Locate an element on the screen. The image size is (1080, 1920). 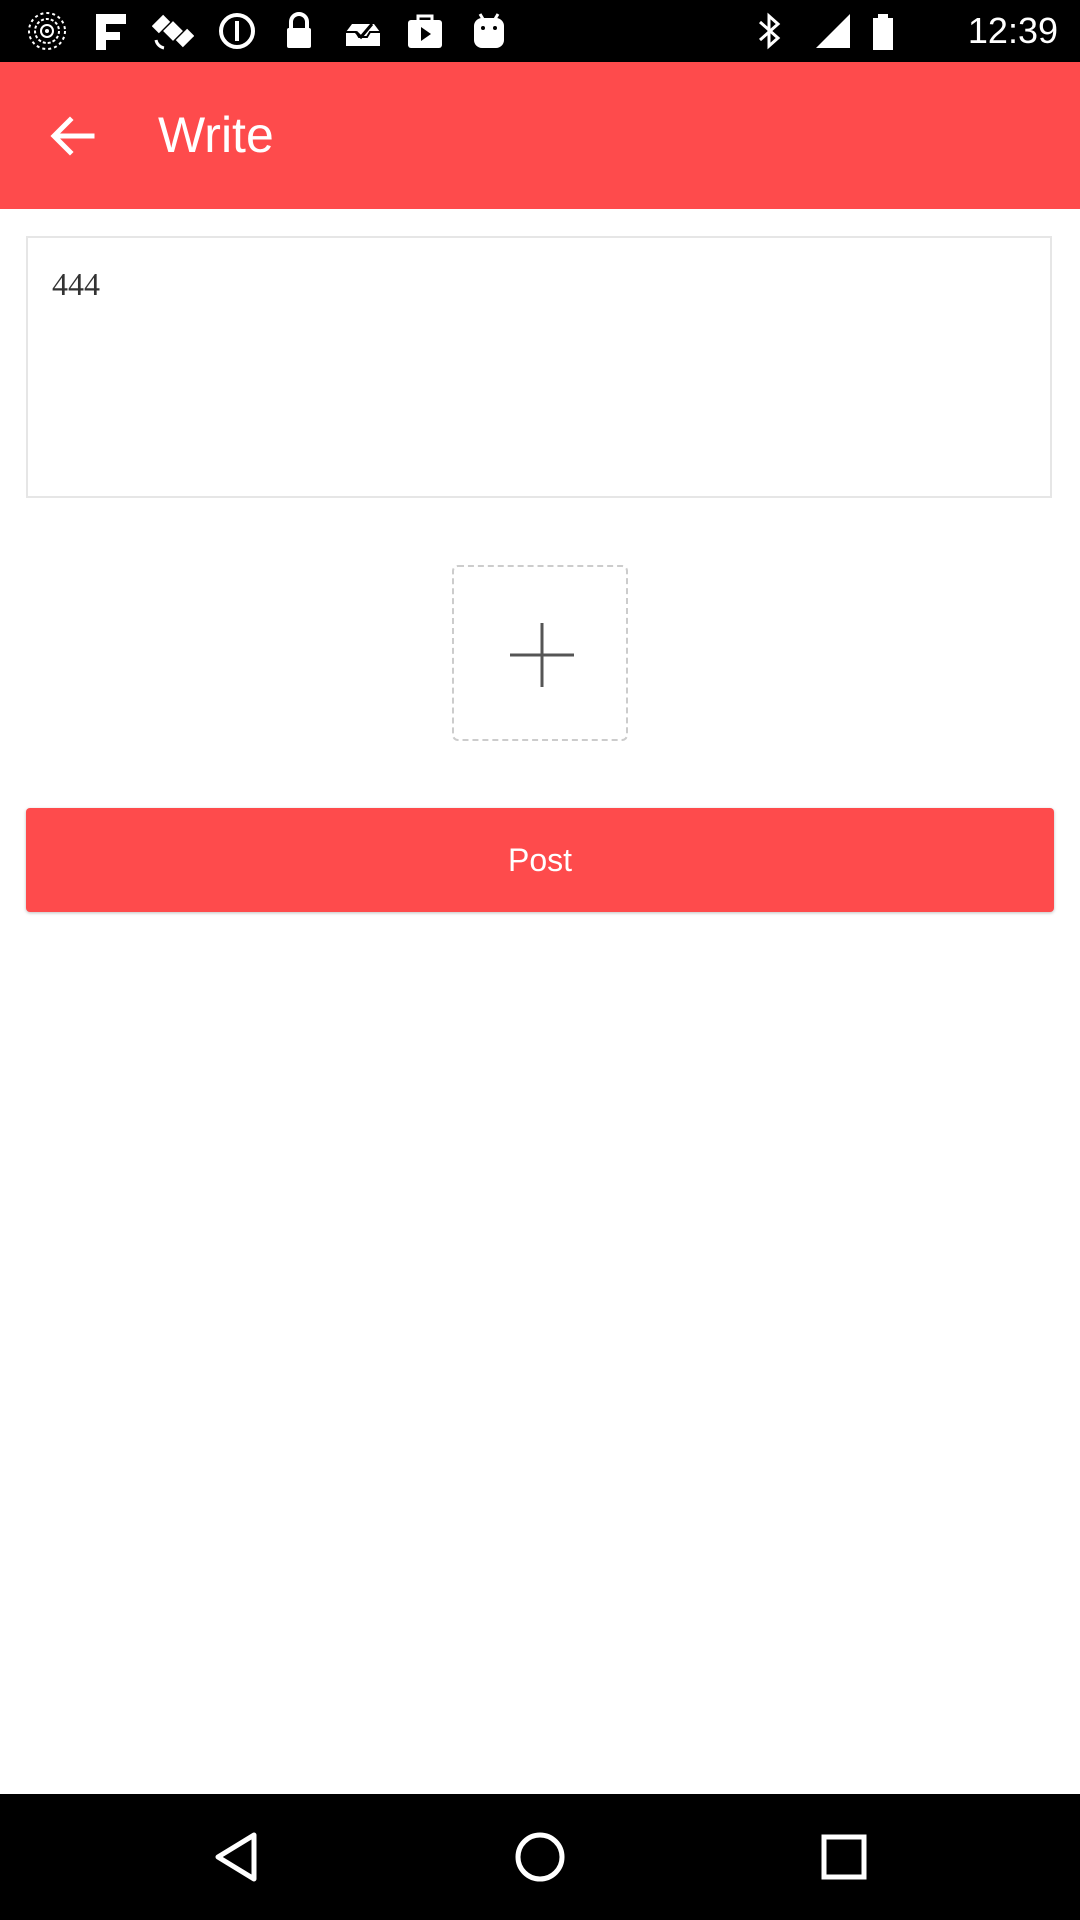
post-text-input: 444 is located at coordinates (539, 367).